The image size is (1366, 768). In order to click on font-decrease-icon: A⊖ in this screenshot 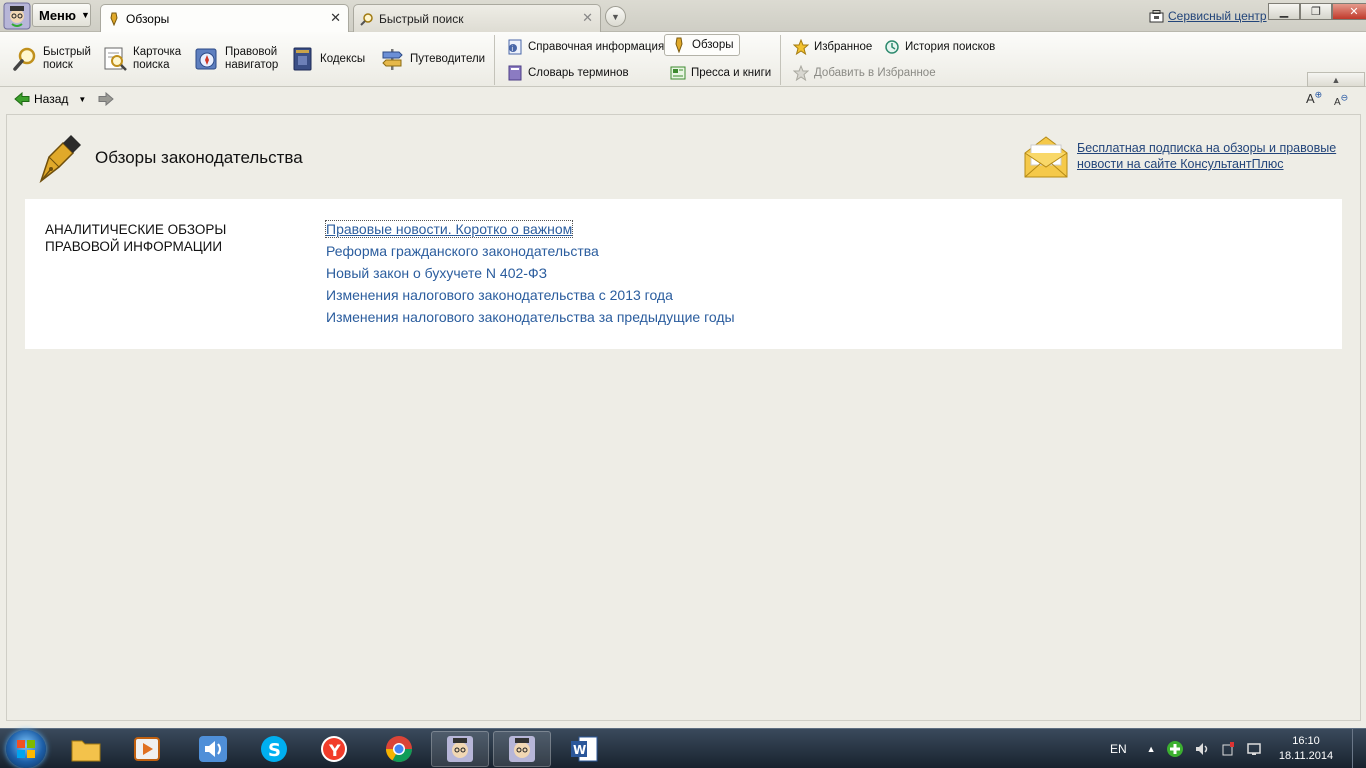, I will do `click(1341, 101)`.